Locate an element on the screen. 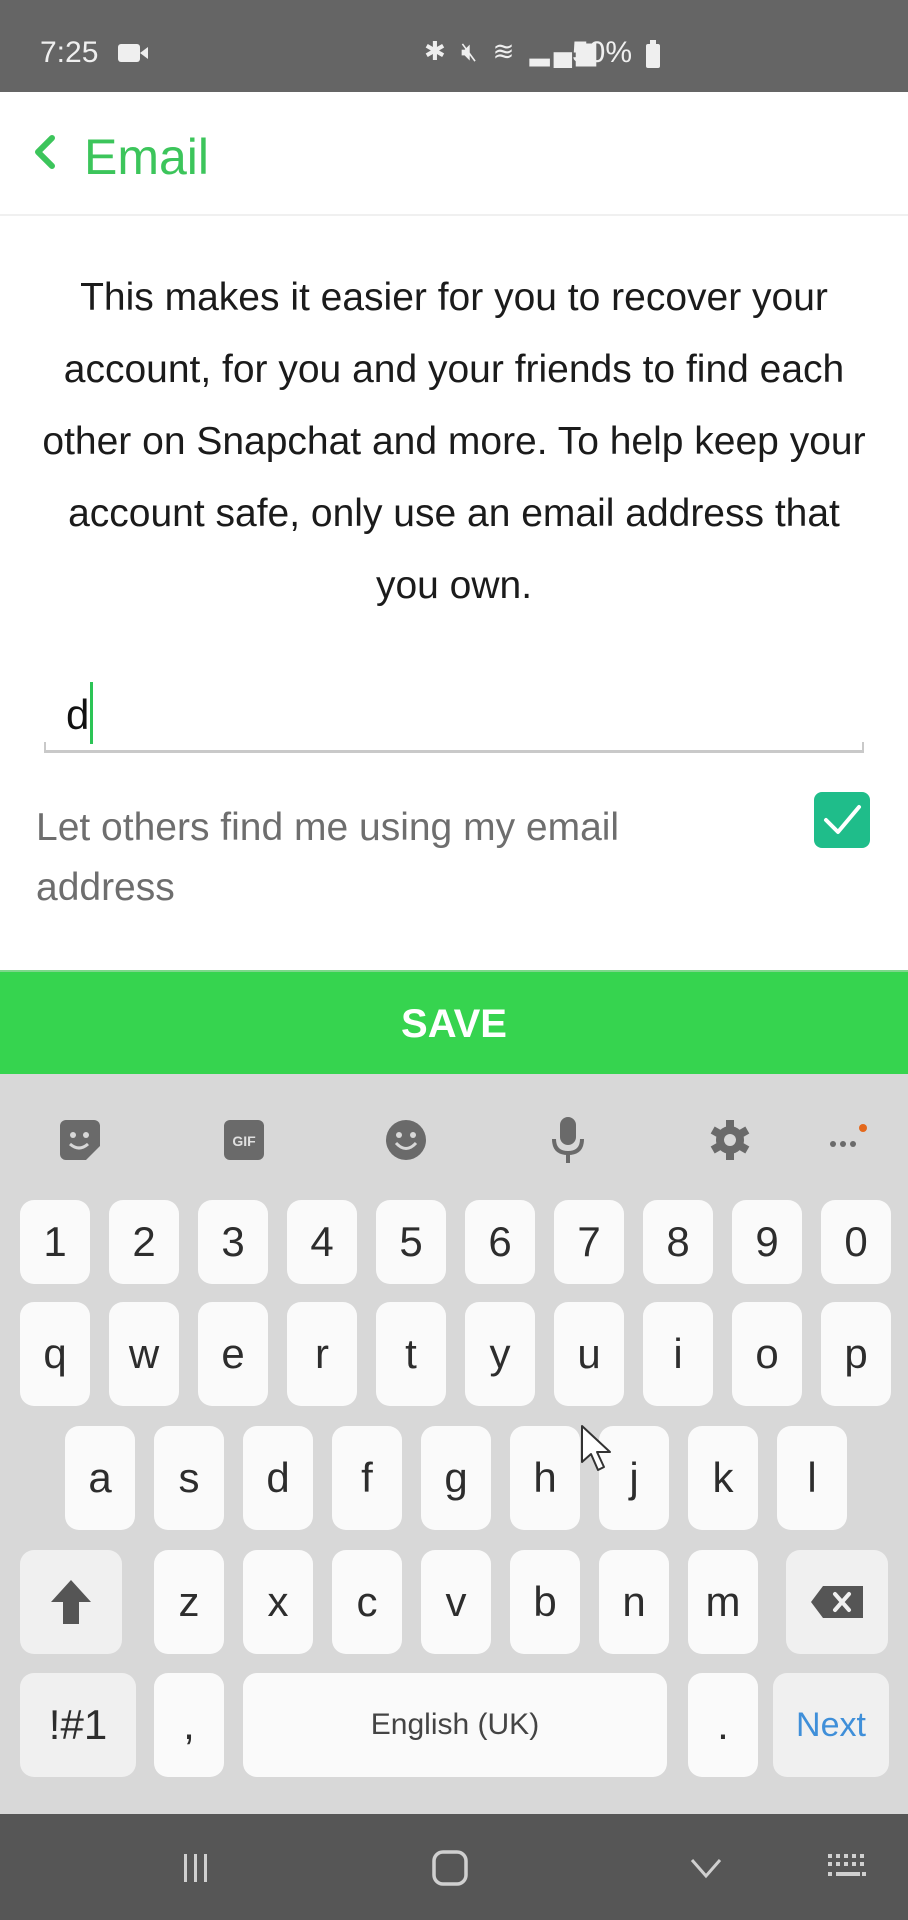 The width and height of the screenshot is (908, 1920). voice-input-button is located at coordinates (568, 1140).